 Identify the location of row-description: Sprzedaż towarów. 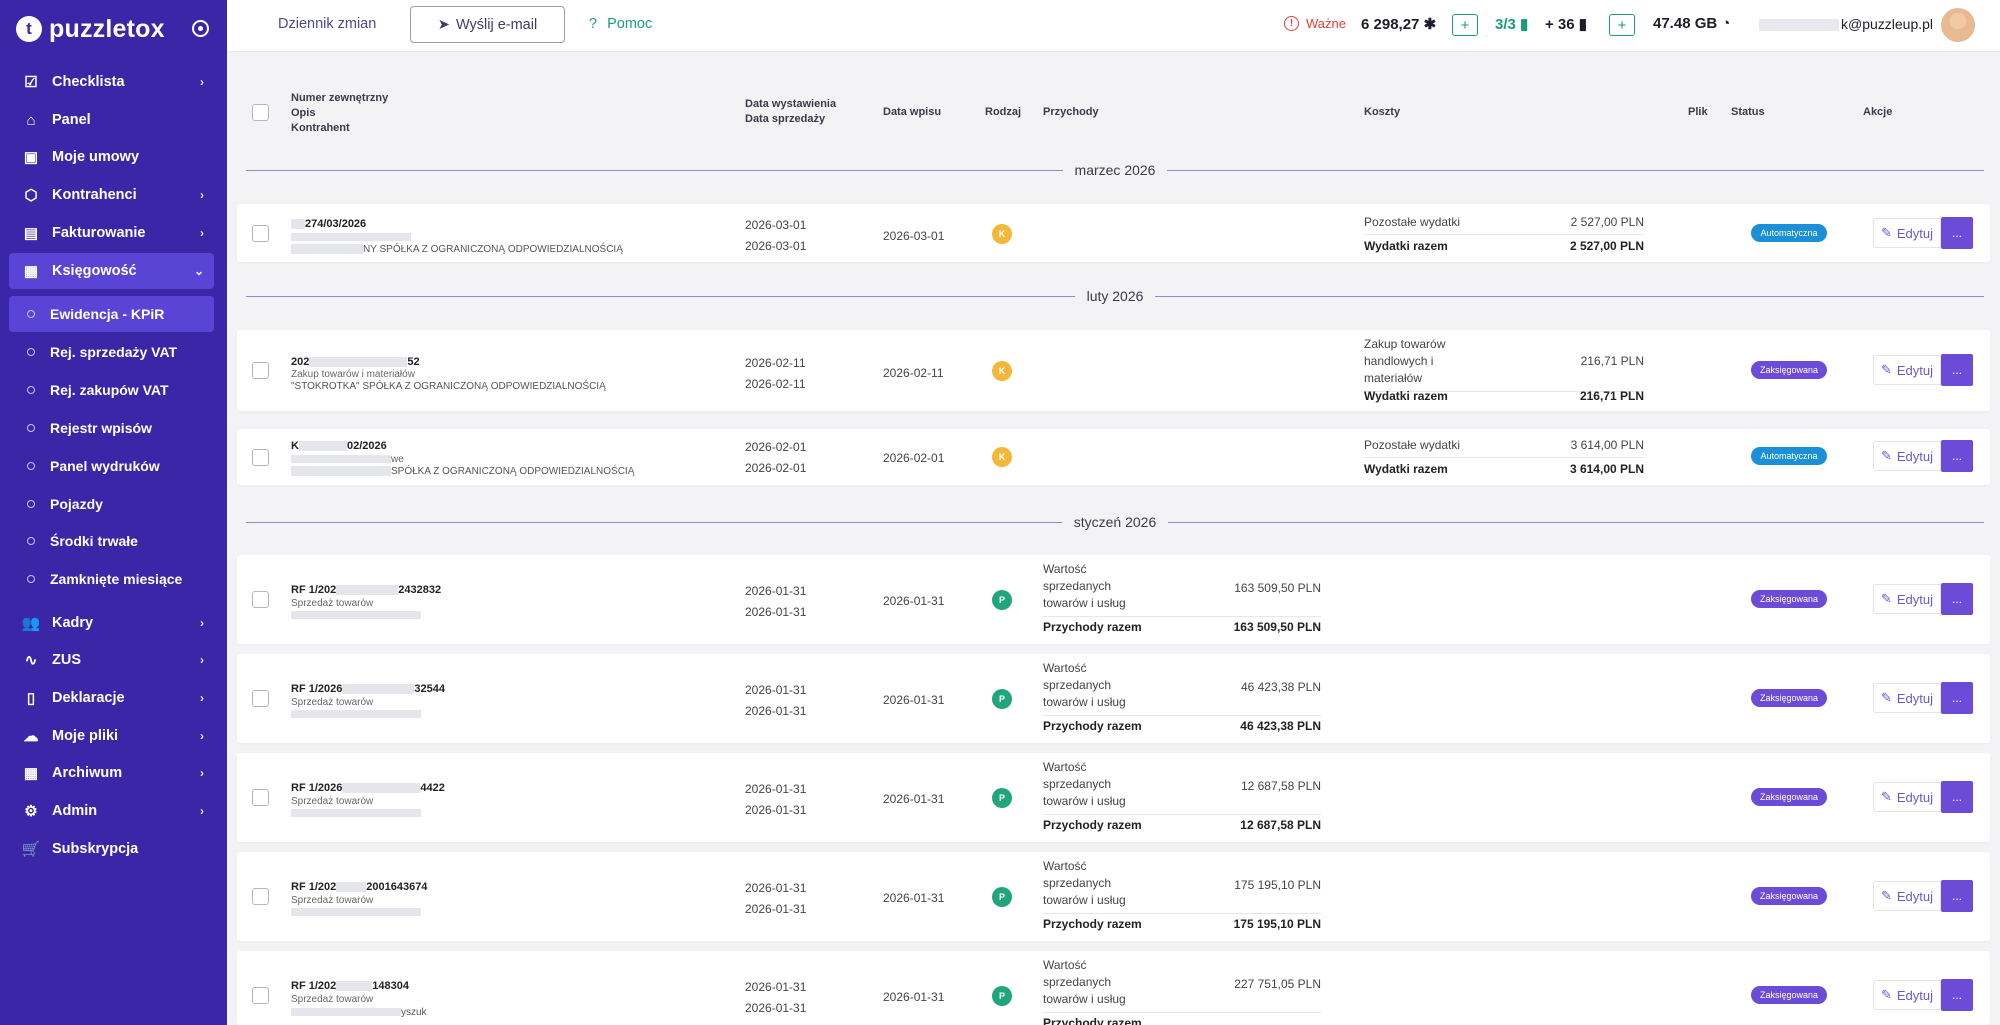
(332, 603).